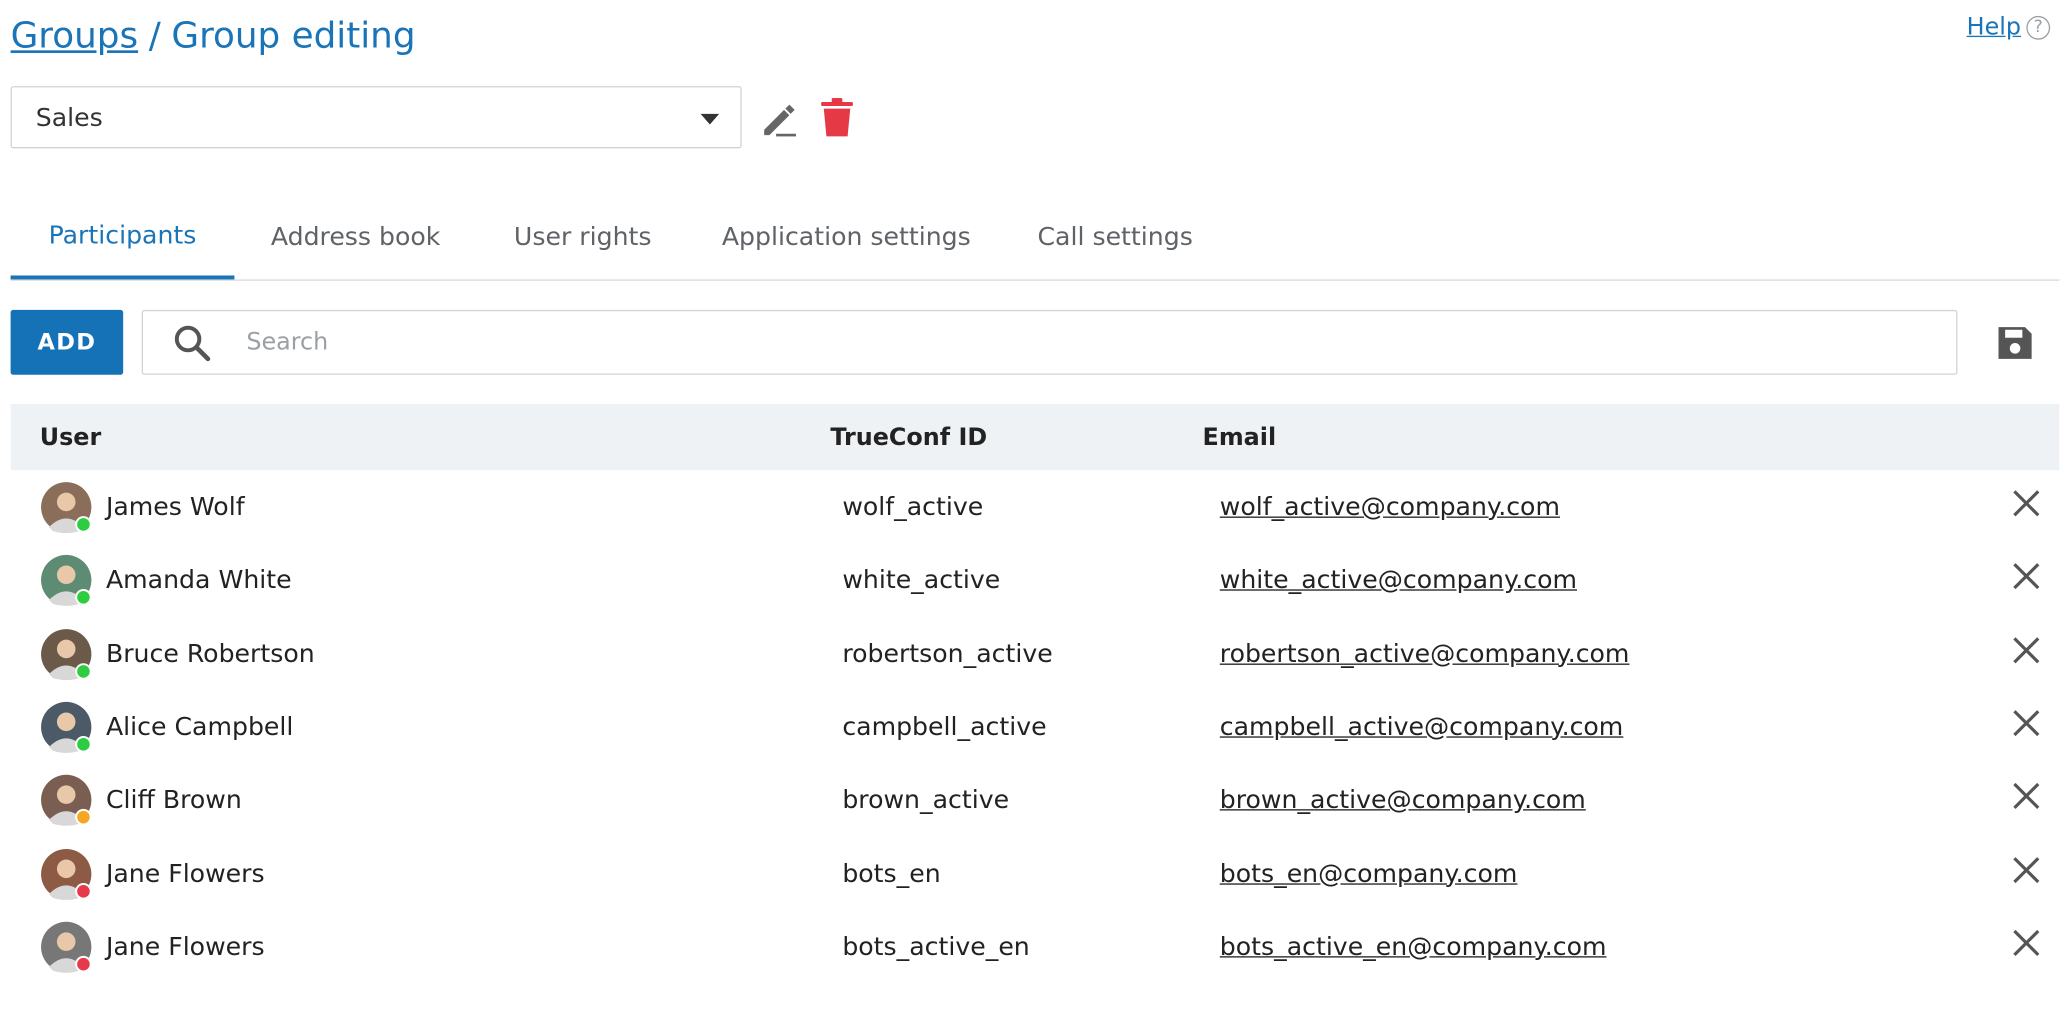 The height and width of the screenshot is (1011, 2066). I want to click on email-link: brown_active@company.com, so click(1403, 800).